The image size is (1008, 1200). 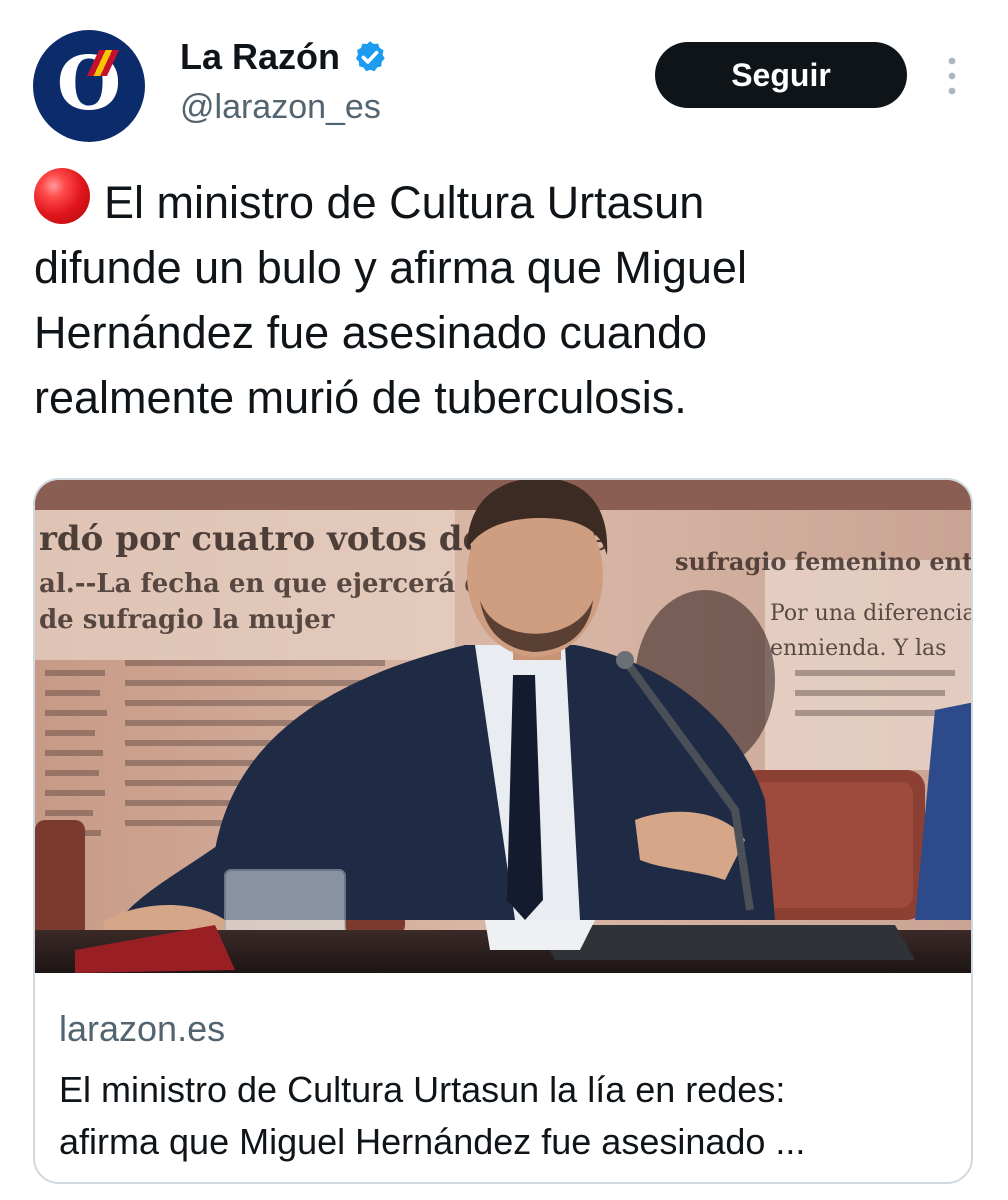 What do you see at coordinates (504, 201) in the screenshot?
I see `tweet-line: El ministro de Cultura Urtasun` at bounding box center [504, 201].